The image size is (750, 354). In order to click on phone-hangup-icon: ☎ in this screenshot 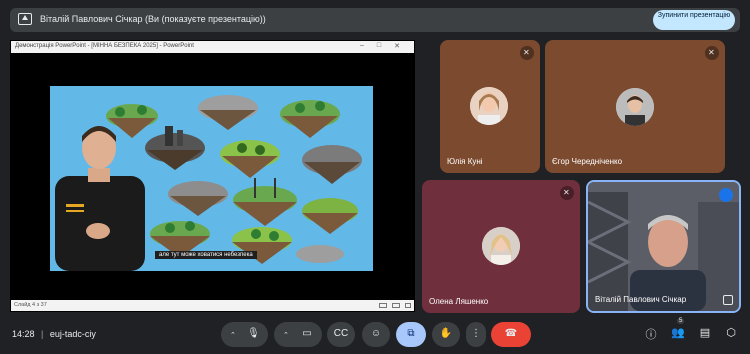, I will do `click(511, 333)`.